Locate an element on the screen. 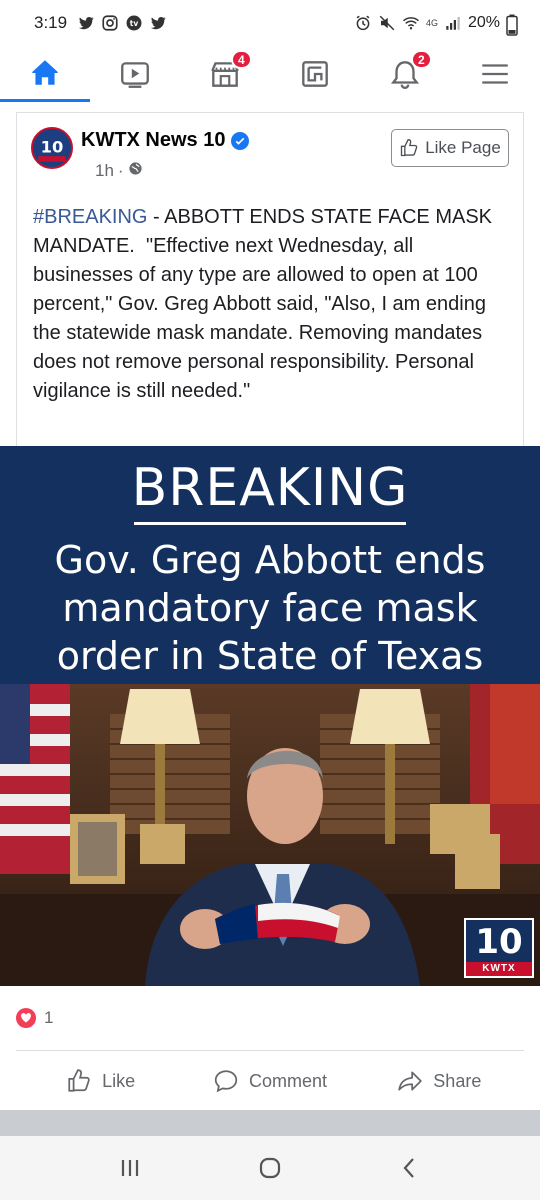 Image resolution: width=540 pixels, height=1200 pixels. tab-gaming is located at coordinates (315, 74).